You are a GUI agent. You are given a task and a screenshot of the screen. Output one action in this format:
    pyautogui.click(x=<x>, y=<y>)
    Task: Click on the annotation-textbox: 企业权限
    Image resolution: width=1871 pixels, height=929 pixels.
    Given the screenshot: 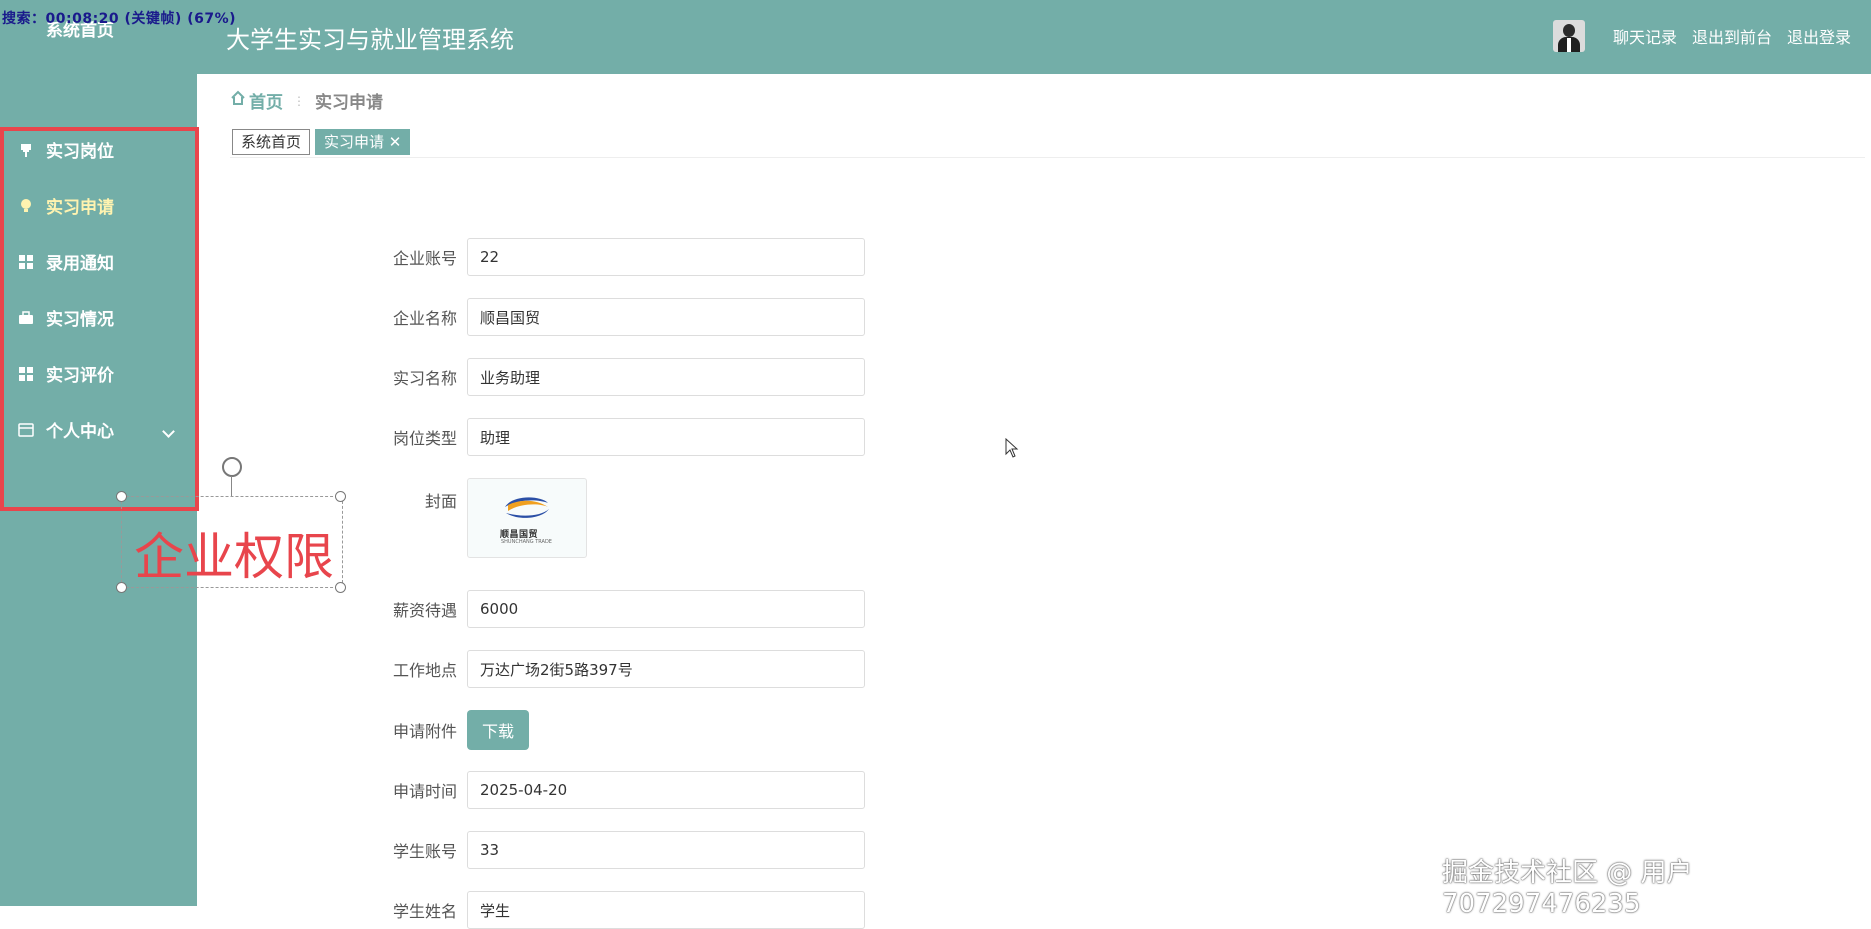 What is the action you would take?
    pyautogui.click(x=232, y=542)
    